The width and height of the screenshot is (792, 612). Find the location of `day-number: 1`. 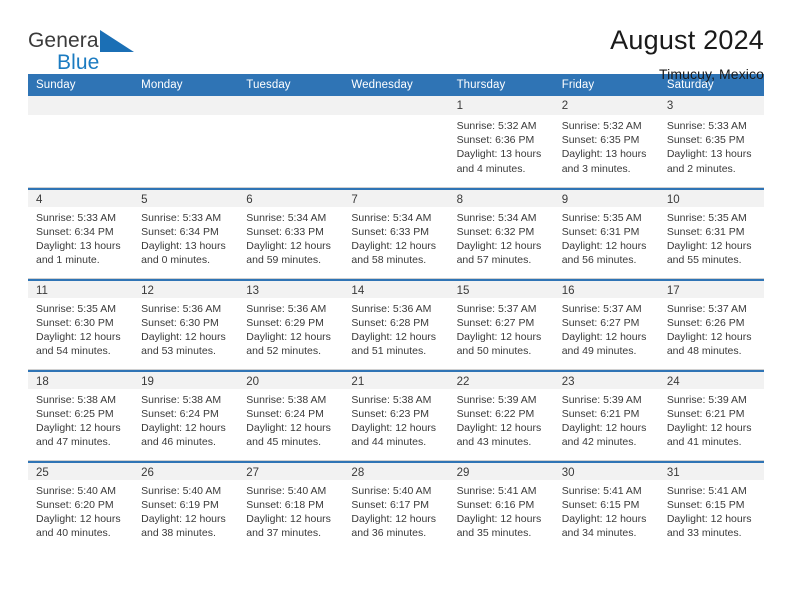

day-number: 1 is located at coordinates (501, 105).